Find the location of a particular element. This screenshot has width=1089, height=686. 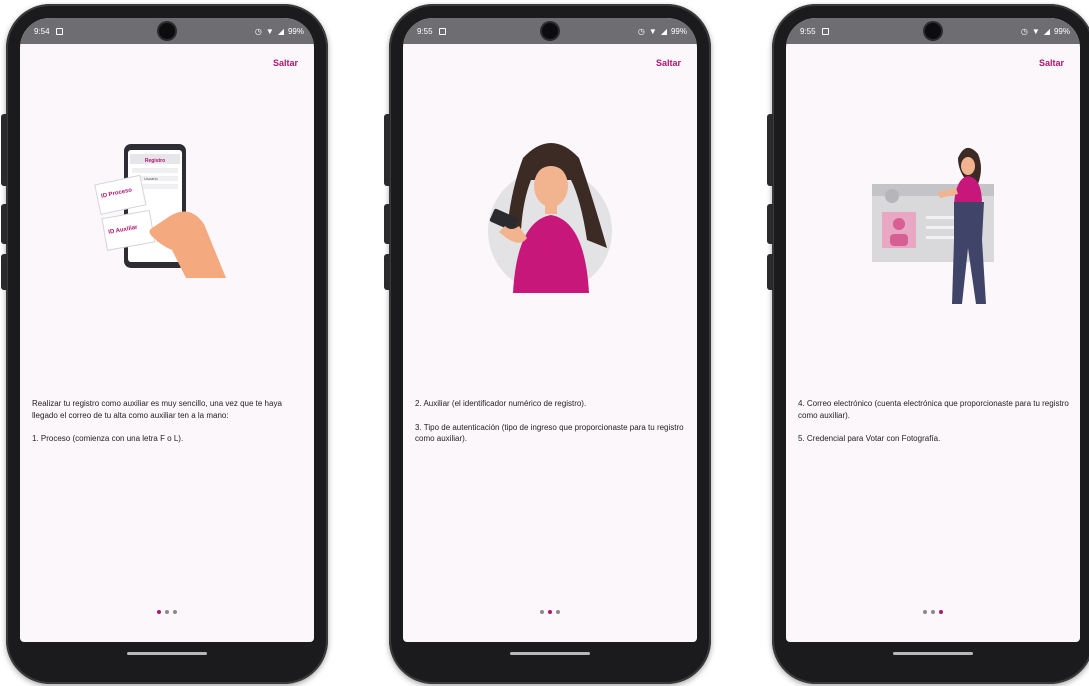

woman-with-id-card-illustration is located at coordinates (933, 225).